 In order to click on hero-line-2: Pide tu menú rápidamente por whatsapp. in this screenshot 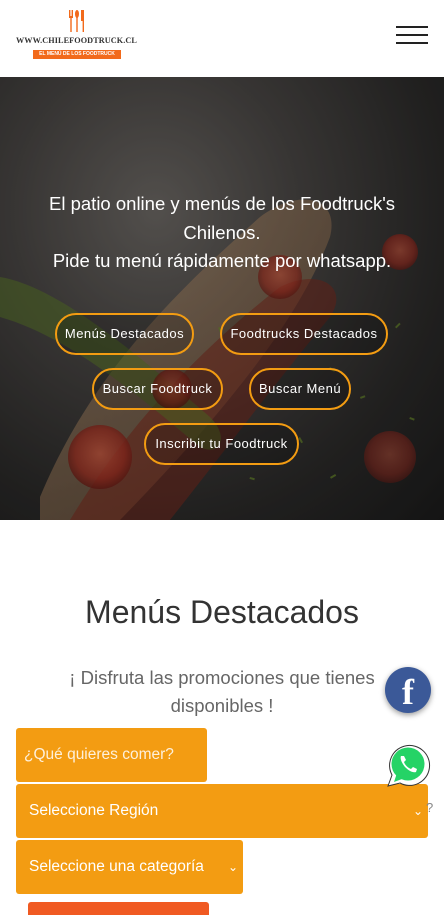, I will do `click(222, 260)`.